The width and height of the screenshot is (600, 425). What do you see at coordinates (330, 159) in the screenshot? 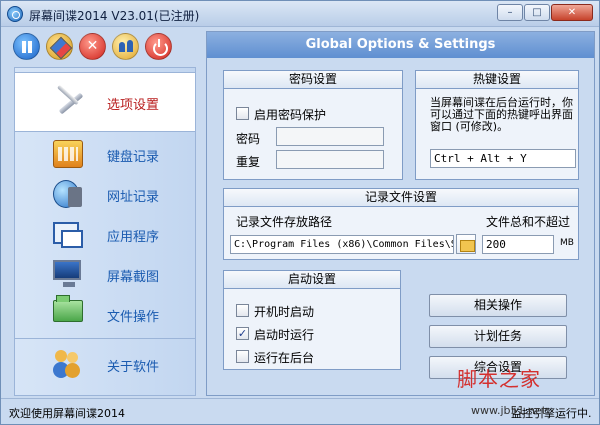
I see `repeat-password-field` at bounding box center [330, 159].